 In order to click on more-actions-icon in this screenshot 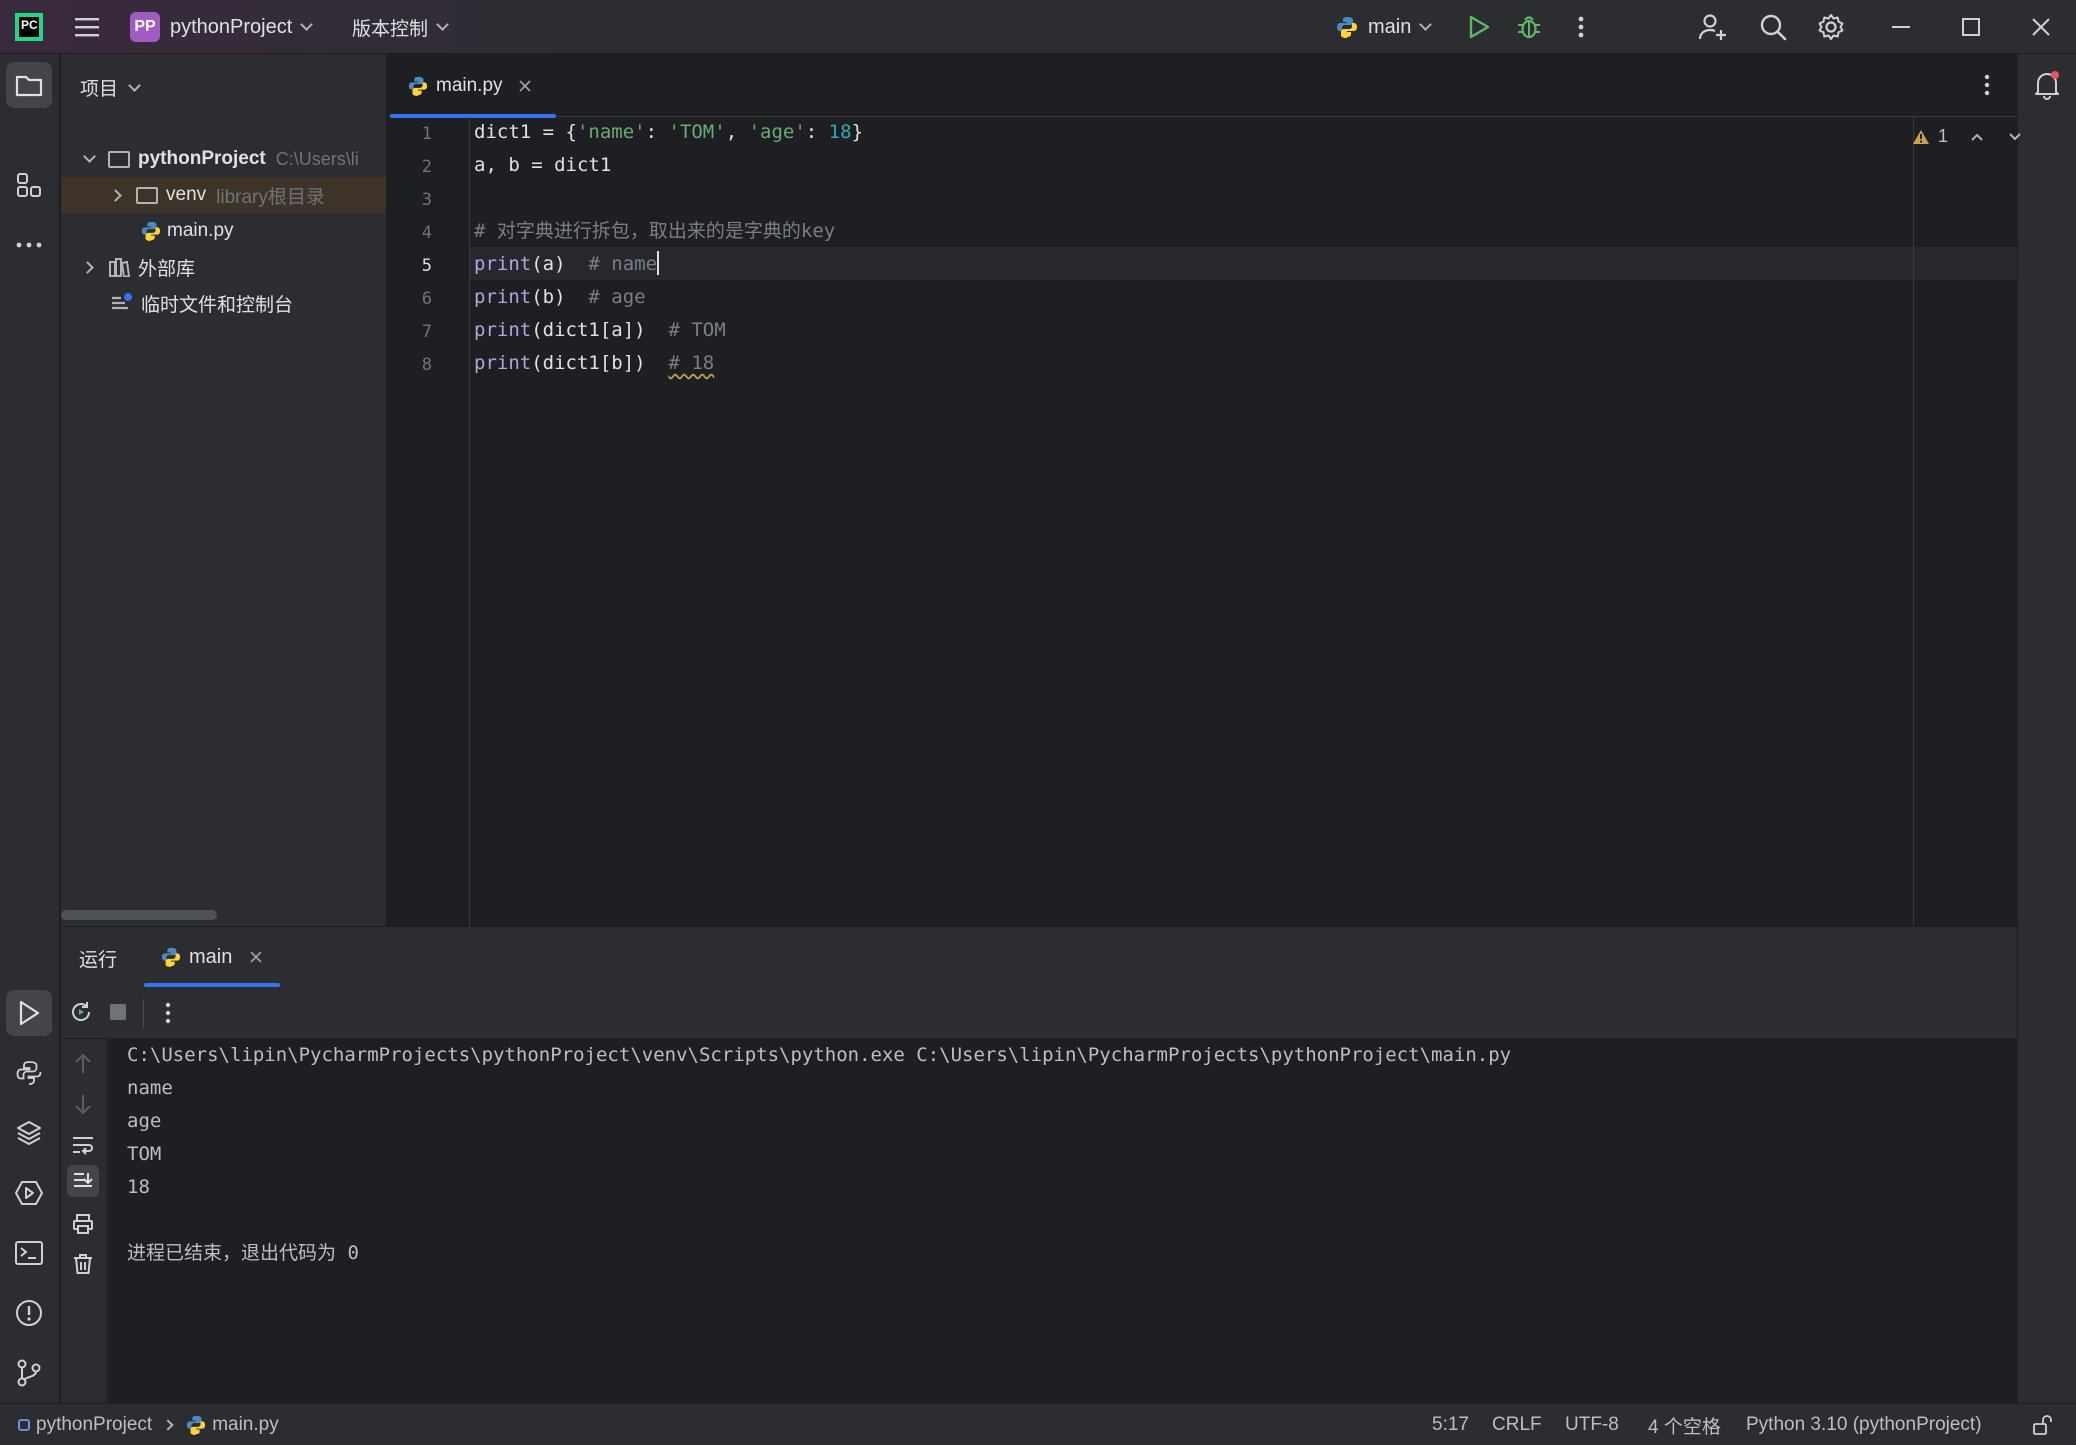, I will do `click(1581, 27)`.